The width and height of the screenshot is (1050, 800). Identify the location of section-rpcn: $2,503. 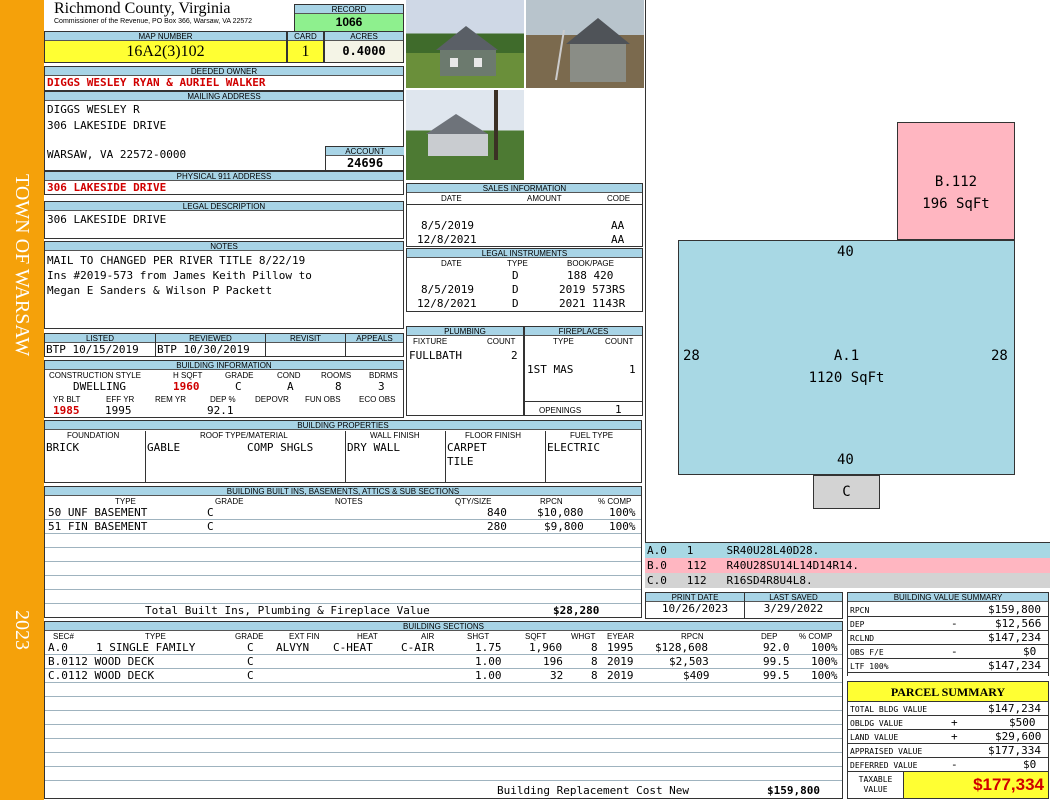
(689, 661).